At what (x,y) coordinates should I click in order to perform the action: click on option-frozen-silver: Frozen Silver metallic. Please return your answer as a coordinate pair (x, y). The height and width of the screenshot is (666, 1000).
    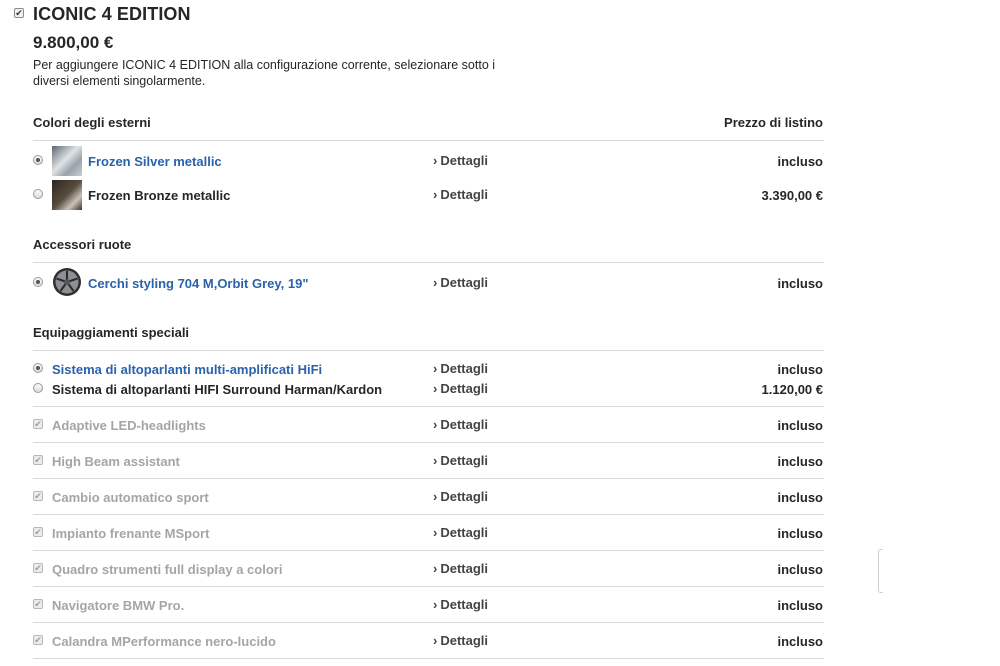
    Looking at the image, I should click on (155, 161).